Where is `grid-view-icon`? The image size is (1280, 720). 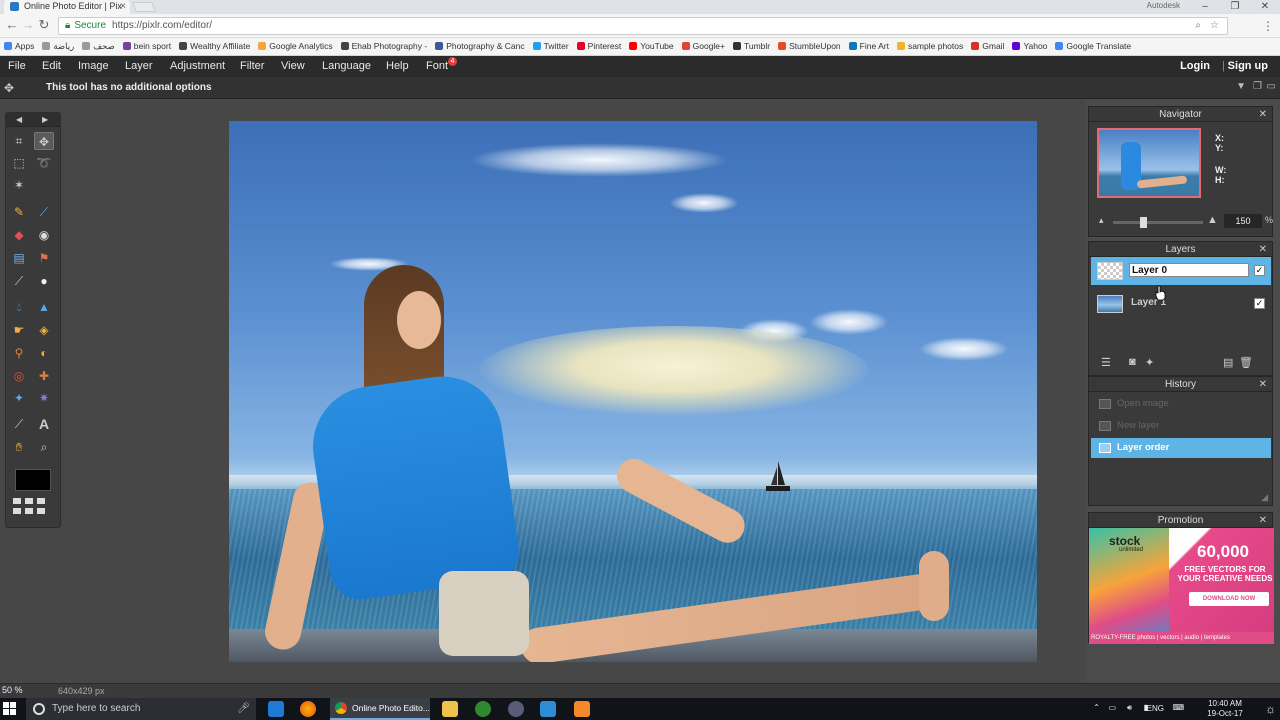 grid-view-icon is located at coordinates (32, 509).